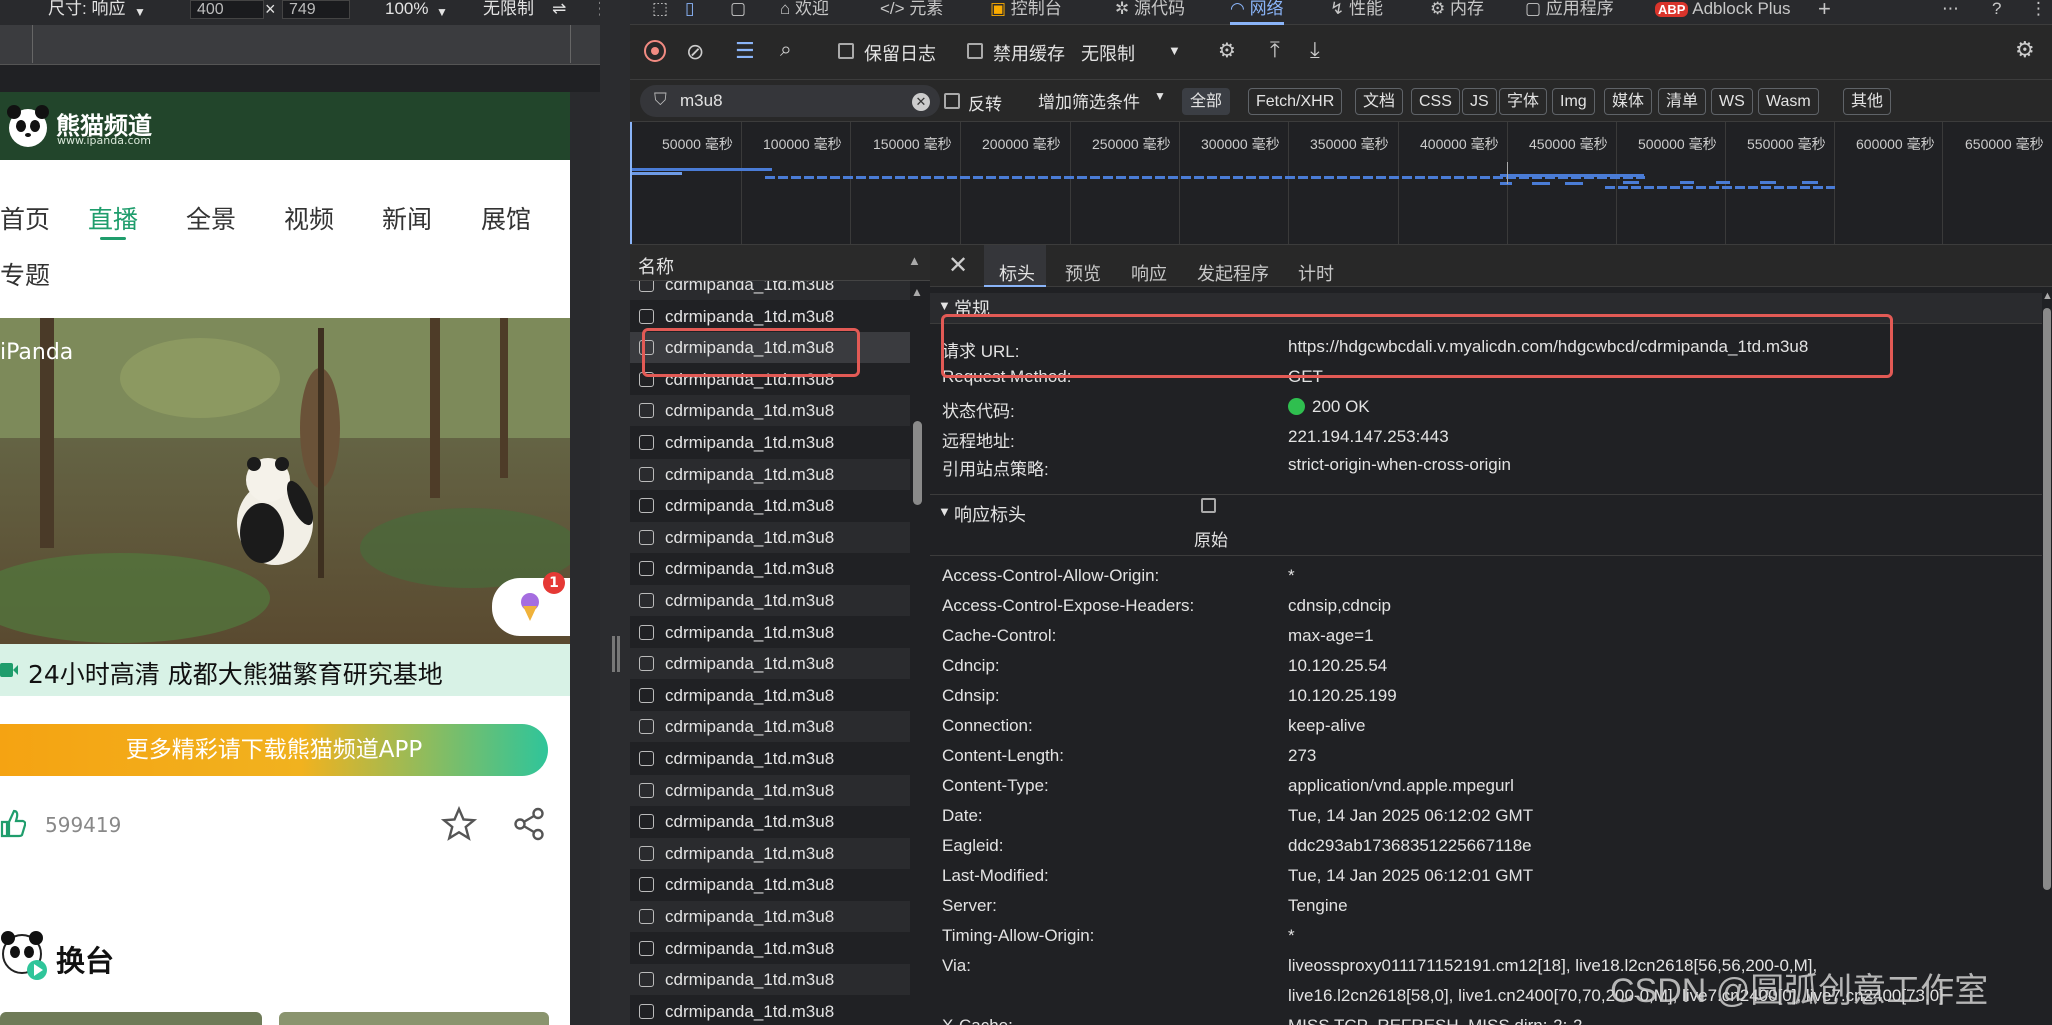 The height and width of the screenshot is (1025, 2052). What do you see at coordinates (1379, 101) in the screenshot?
I see `type-filter-doc: 文档` at bounding box center [1379, 101].